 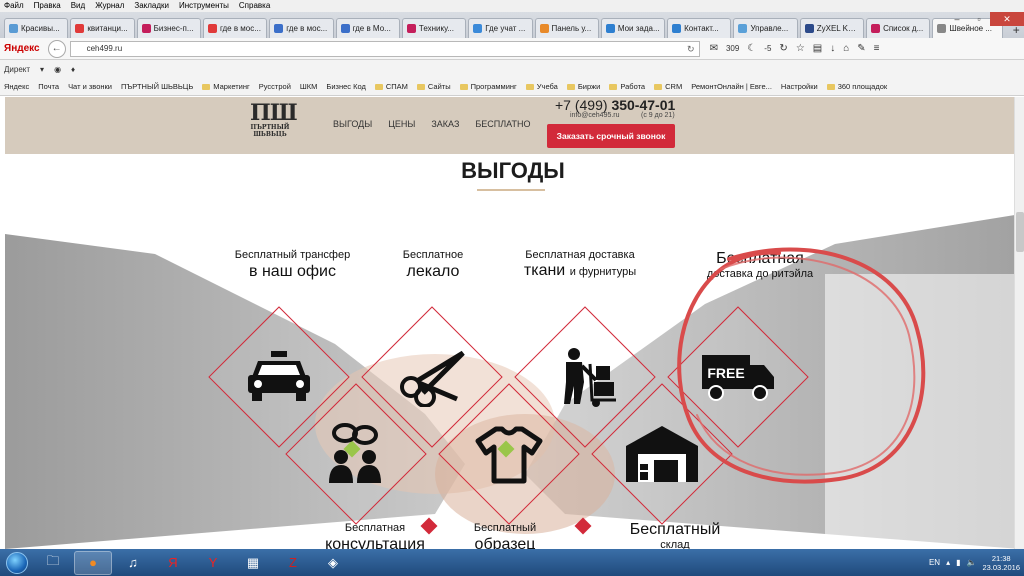 I want to click on back-button: ←, so click(x=56, y=48).